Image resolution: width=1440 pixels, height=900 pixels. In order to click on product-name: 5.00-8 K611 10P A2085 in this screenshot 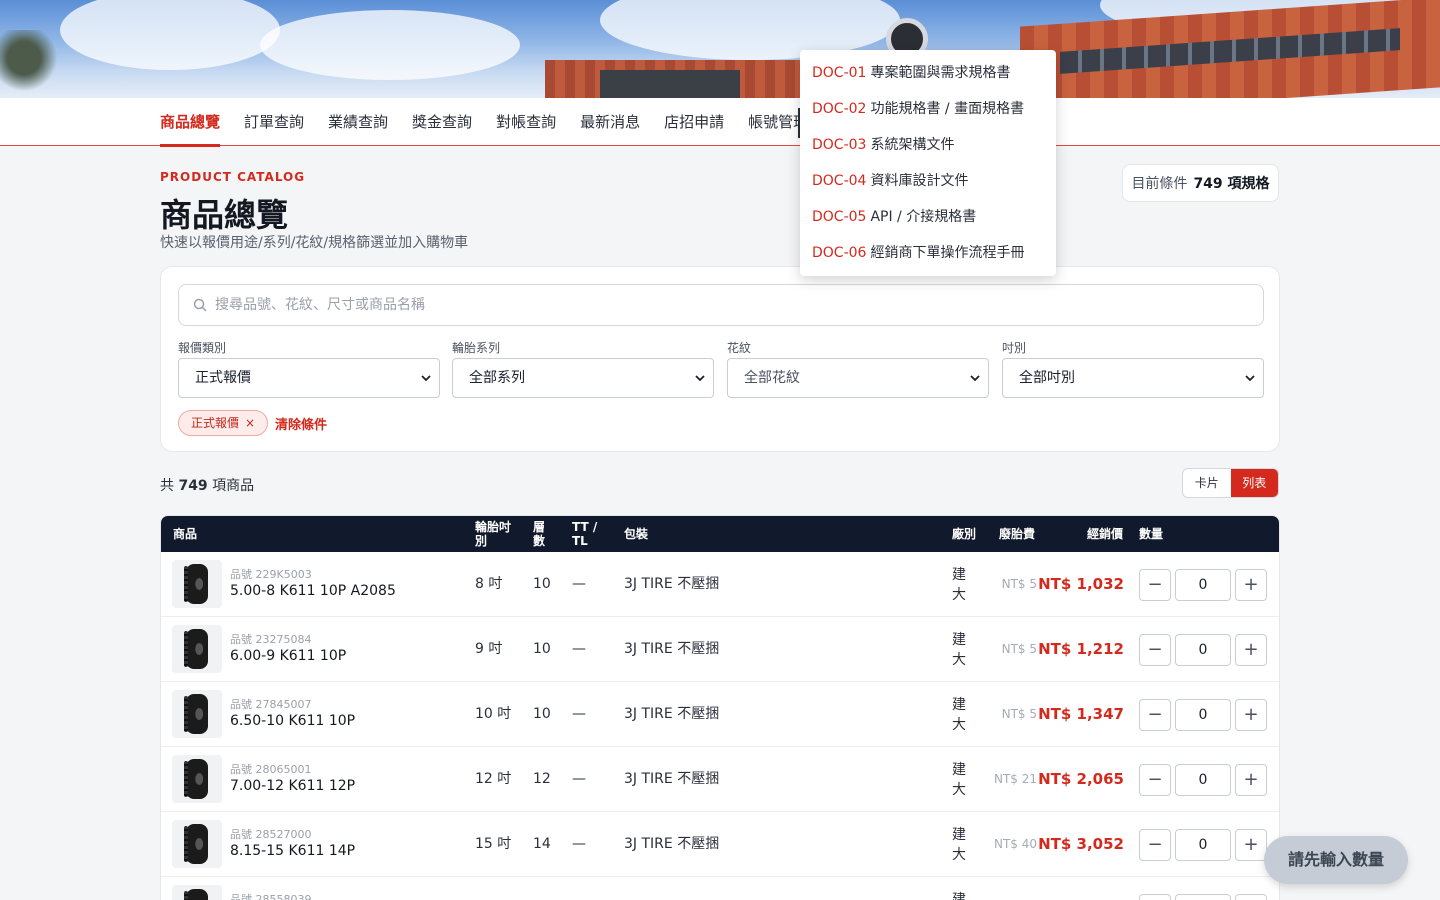, I will do `click(313, 591)`.